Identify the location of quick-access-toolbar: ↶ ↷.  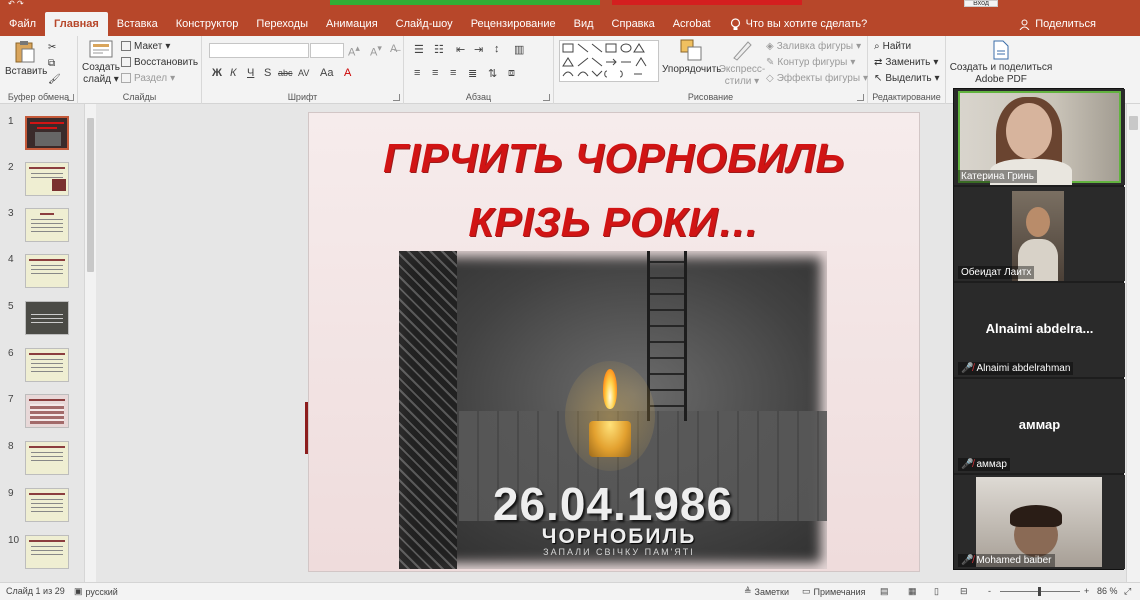
(16, 4).